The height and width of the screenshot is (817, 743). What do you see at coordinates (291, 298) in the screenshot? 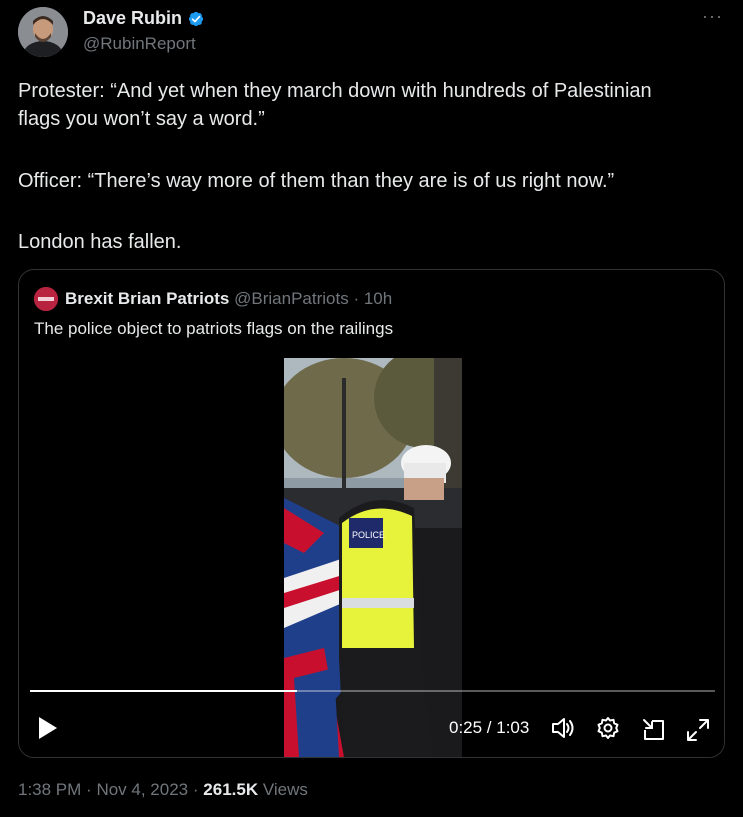
I see `quoted-author-handle: @BrianPatriots` at bounding box center [291, 298].